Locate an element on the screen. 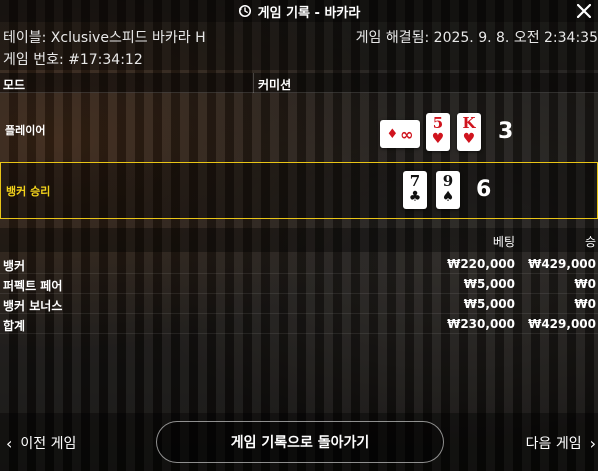  spade-icon: ♠ is located at coordinates (448, 197).